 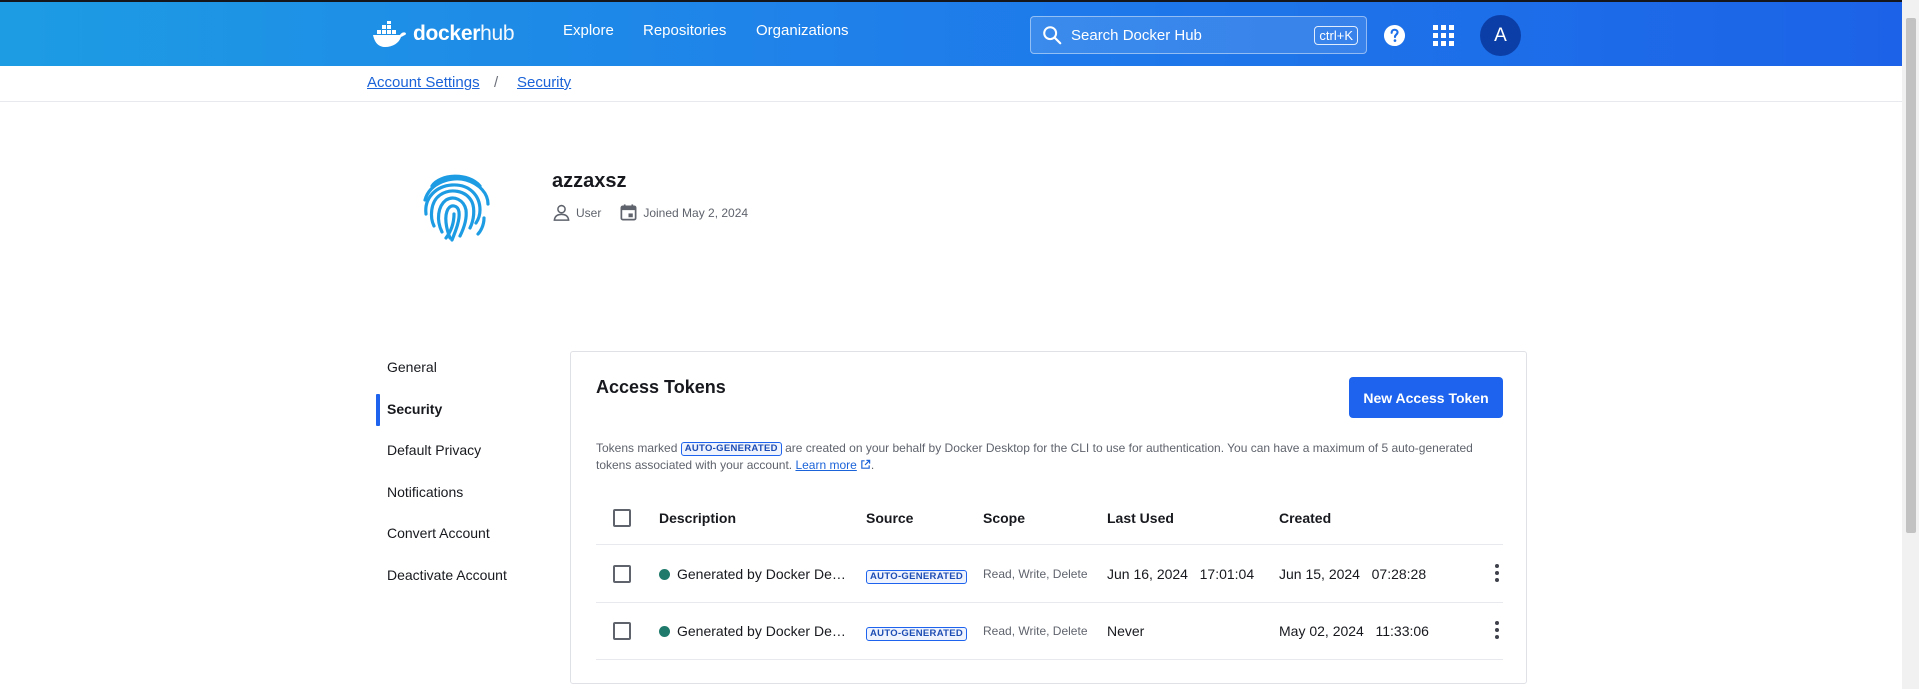 I want to click on profile-joined: Joined May 2, 2024, so click(x=683, y=212).